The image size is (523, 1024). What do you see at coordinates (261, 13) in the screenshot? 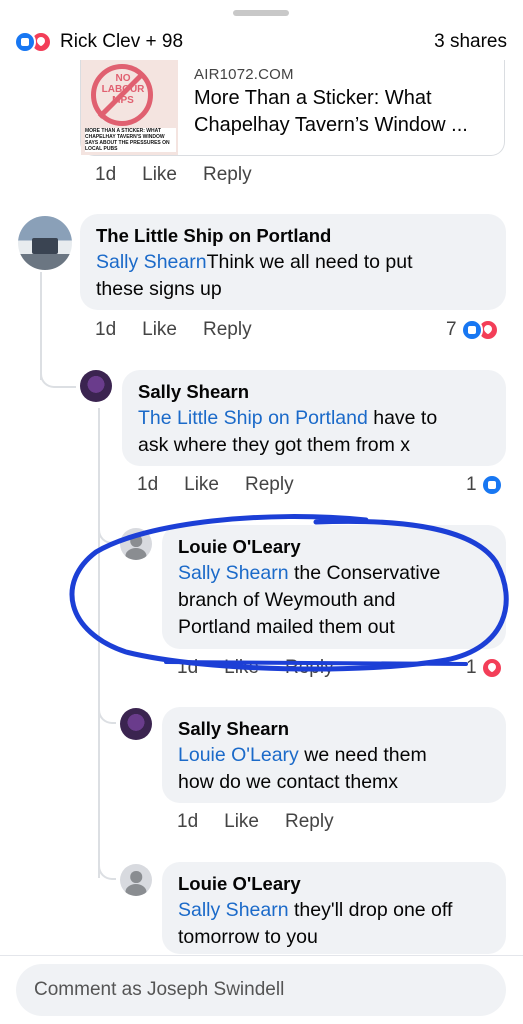
I see `sheet-drag-handle` at bounding box center [261, 13].